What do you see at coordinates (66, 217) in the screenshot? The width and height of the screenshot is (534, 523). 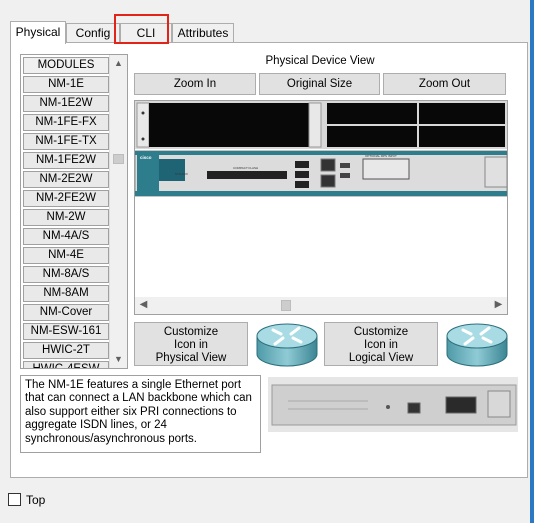 I see `module-item: NM-2W` at bounding box center [66, 217].